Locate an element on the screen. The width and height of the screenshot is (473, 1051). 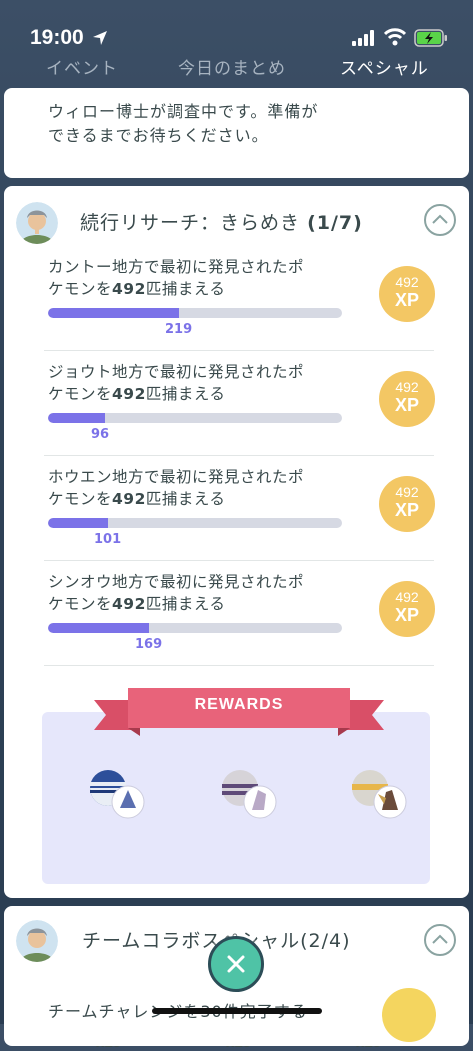
research-task: ホウエン地方で最初に発見されたポ ケモンを492匹捕まえる 101 492 XP is located at coordinates (239, 508).